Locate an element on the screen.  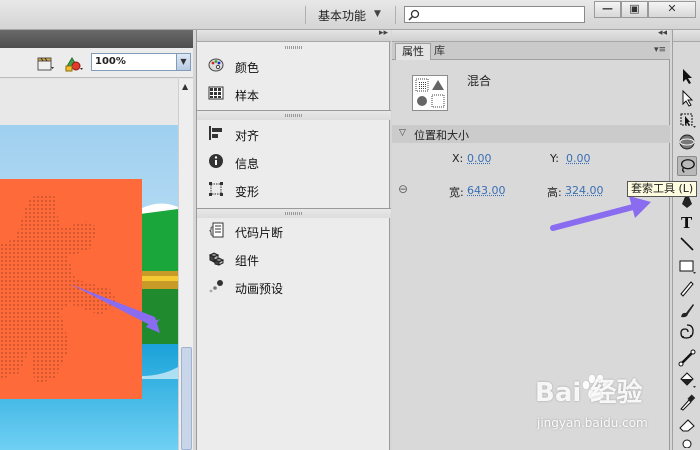
panel-item-color: 颜色 is located at coordinates (294, 66).